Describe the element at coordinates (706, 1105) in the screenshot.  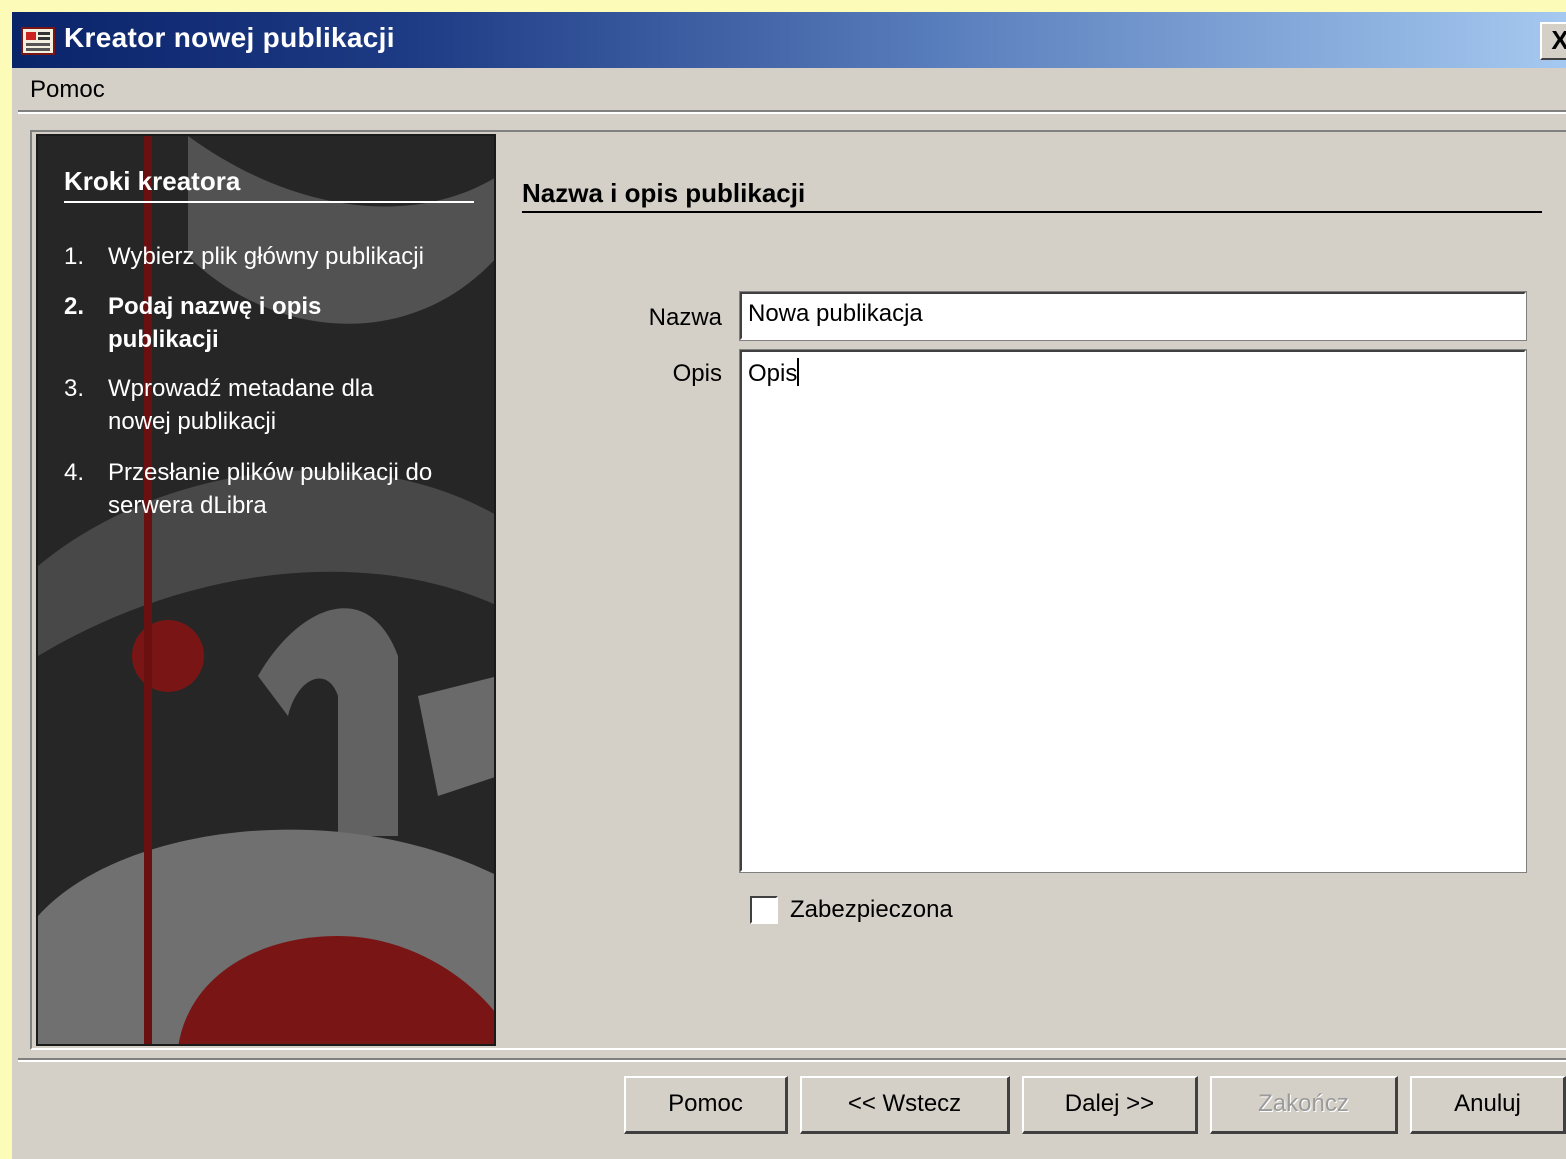
I see `help-button: Pomoc` at that location.